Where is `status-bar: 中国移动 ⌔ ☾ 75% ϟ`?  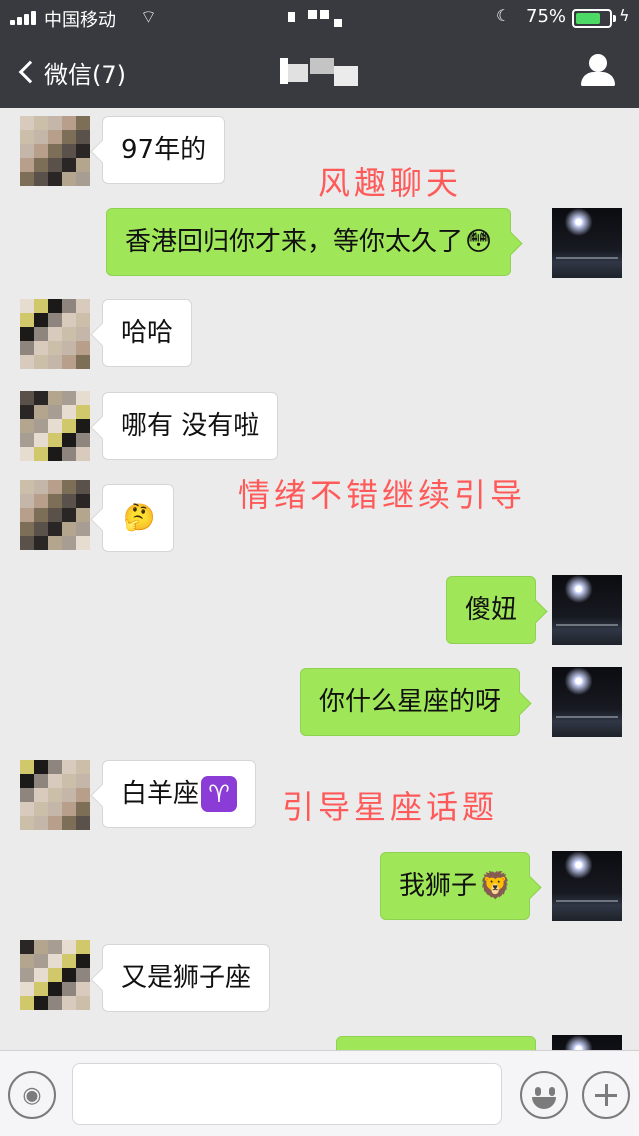
status-bar: 中国移动 ⌔ ☾ 75% ϟ is located at coordinates (319, 18).